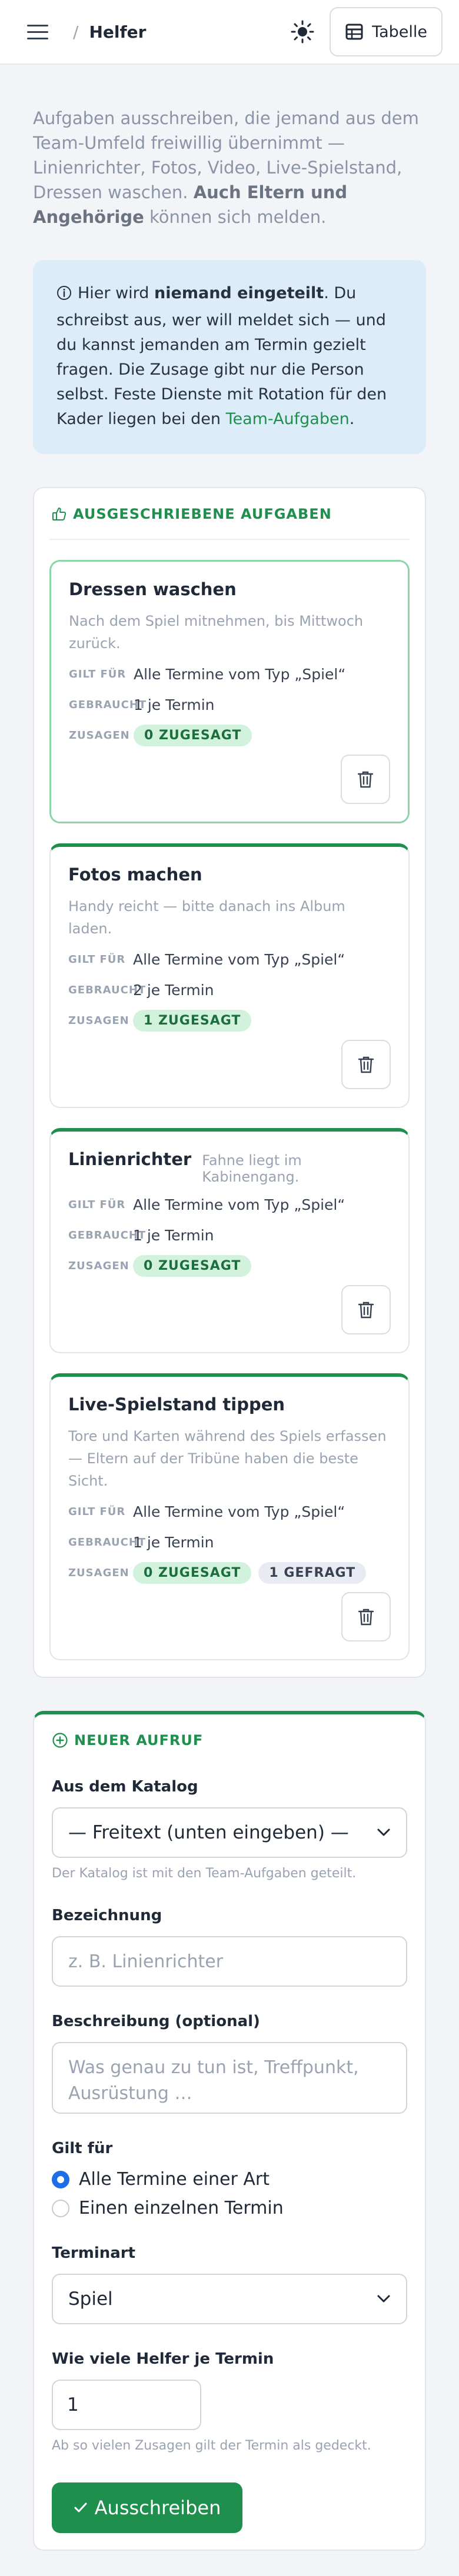  Describe the element at coordinates (312, 1572) in the screenshot. I see `asked-badge: 1 GEFRAGT` at that location.